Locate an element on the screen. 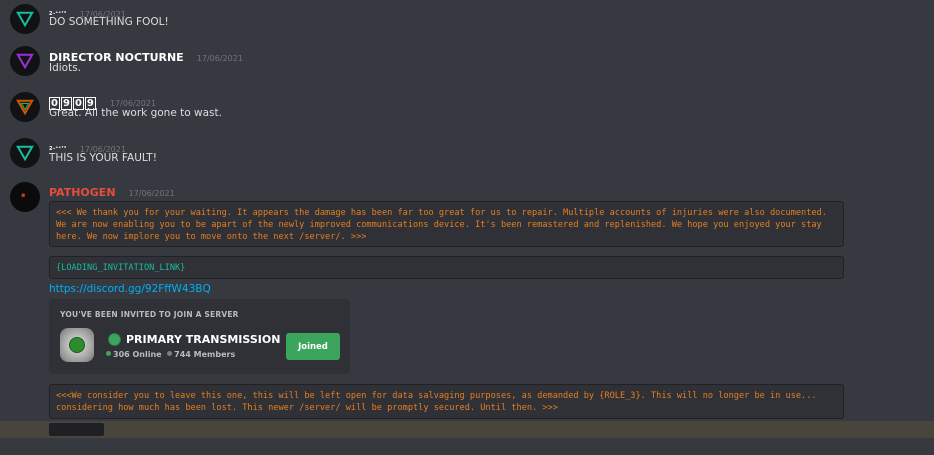  message-text: Great. All the work gone to wast. is located at coordinates (135, 113).